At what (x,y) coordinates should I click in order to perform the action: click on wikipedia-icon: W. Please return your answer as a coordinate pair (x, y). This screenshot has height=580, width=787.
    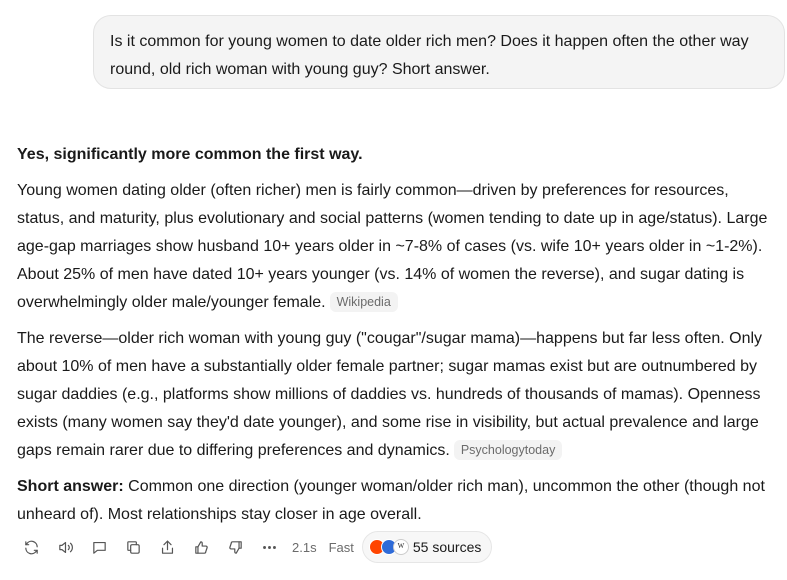
    Looking at the image, I should click on (400, 547).